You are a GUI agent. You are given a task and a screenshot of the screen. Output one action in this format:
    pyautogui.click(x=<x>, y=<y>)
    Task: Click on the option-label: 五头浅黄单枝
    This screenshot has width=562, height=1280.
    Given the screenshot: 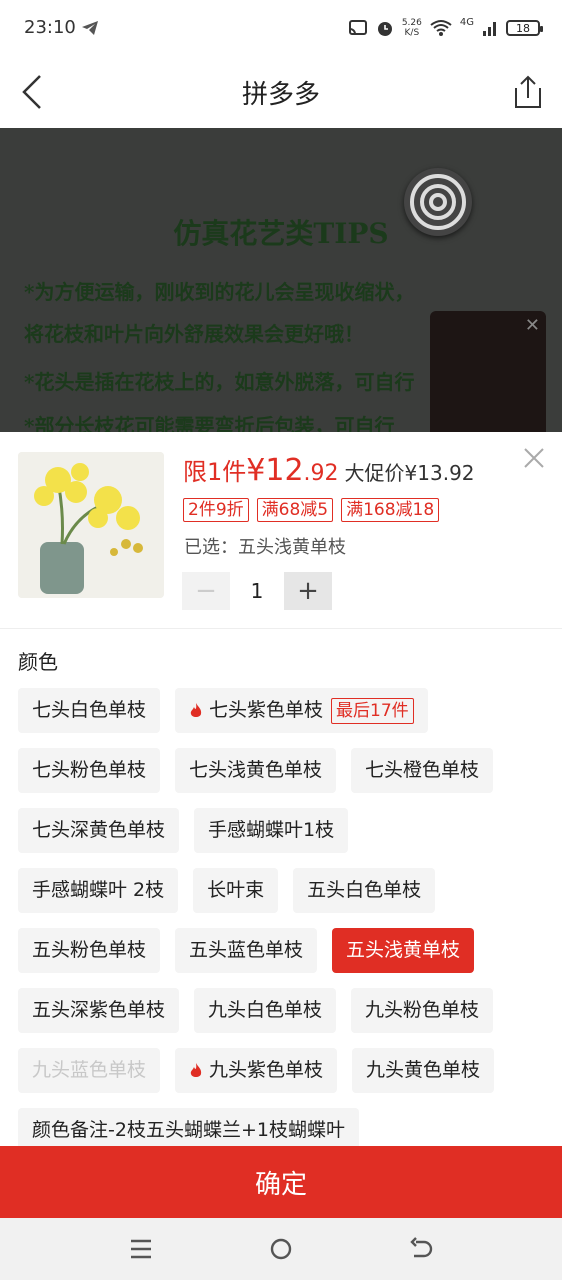 What is the action you would take?
    pyautogui.click(x=403, y=950)
    